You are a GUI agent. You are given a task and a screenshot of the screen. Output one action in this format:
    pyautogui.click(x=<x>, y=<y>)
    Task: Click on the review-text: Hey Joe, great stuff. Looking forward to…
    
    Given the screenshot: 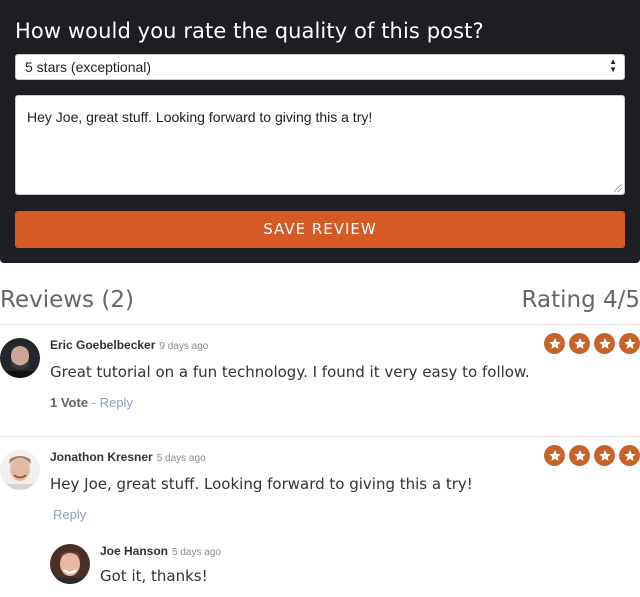 What is the action you would take?
    pyautogui.click(x=261, y=484)
    